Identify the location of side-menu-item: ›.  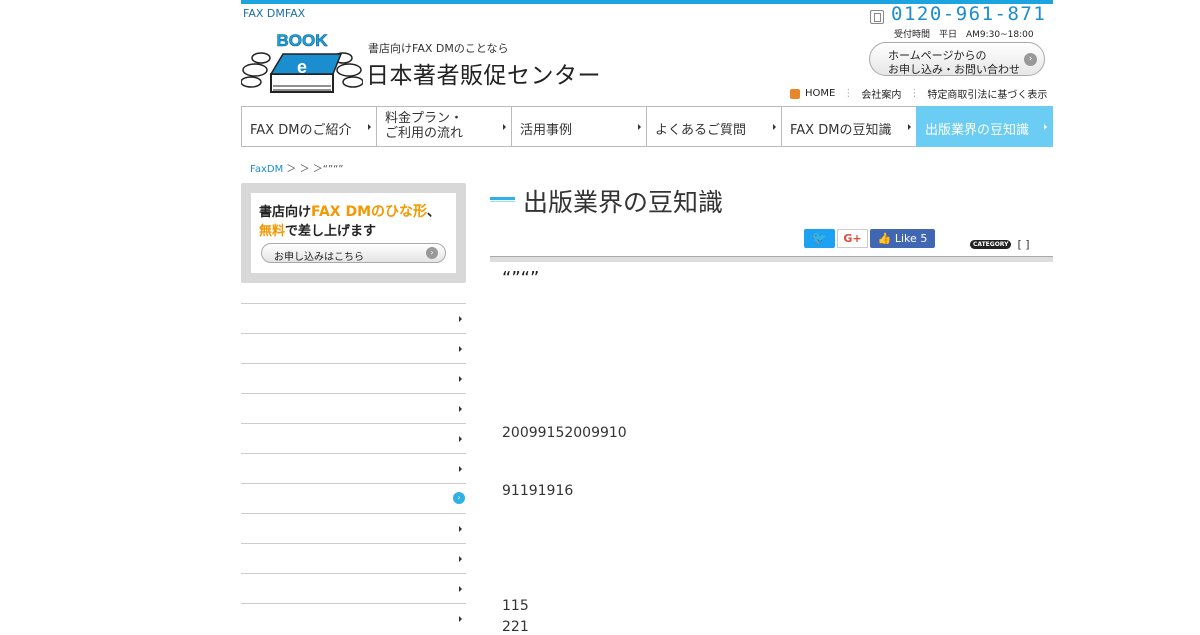
(353, 498).